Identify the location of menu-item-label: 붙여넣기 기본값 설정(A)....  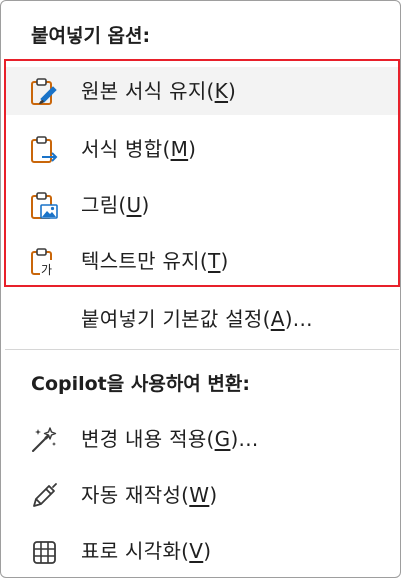
(197, 319).